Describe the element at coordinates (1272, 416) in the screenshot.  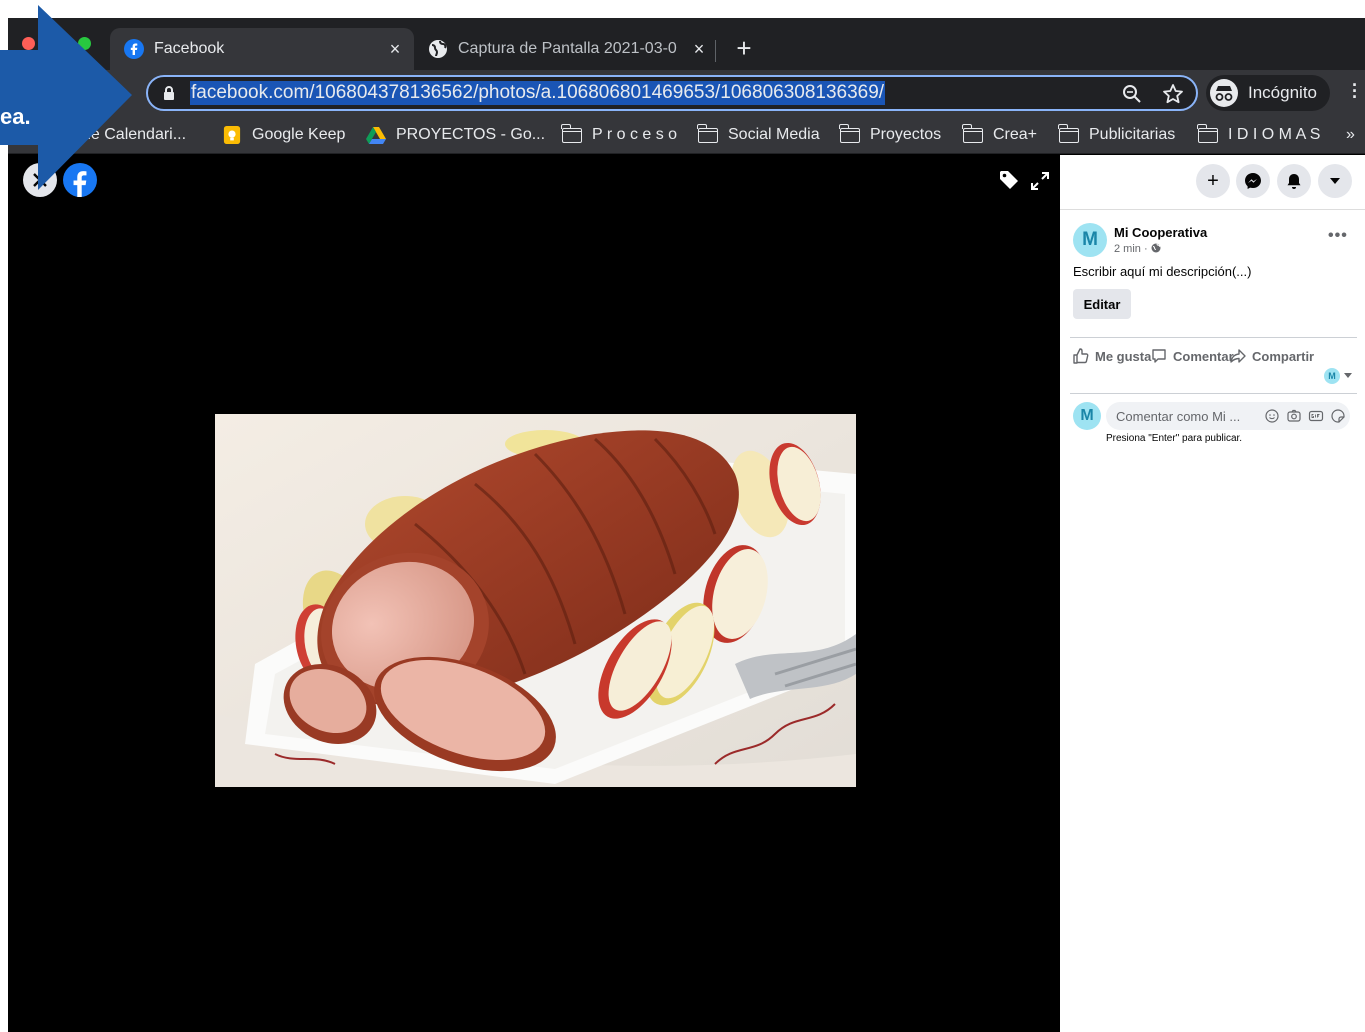
I see `emoji-icon` at that location.